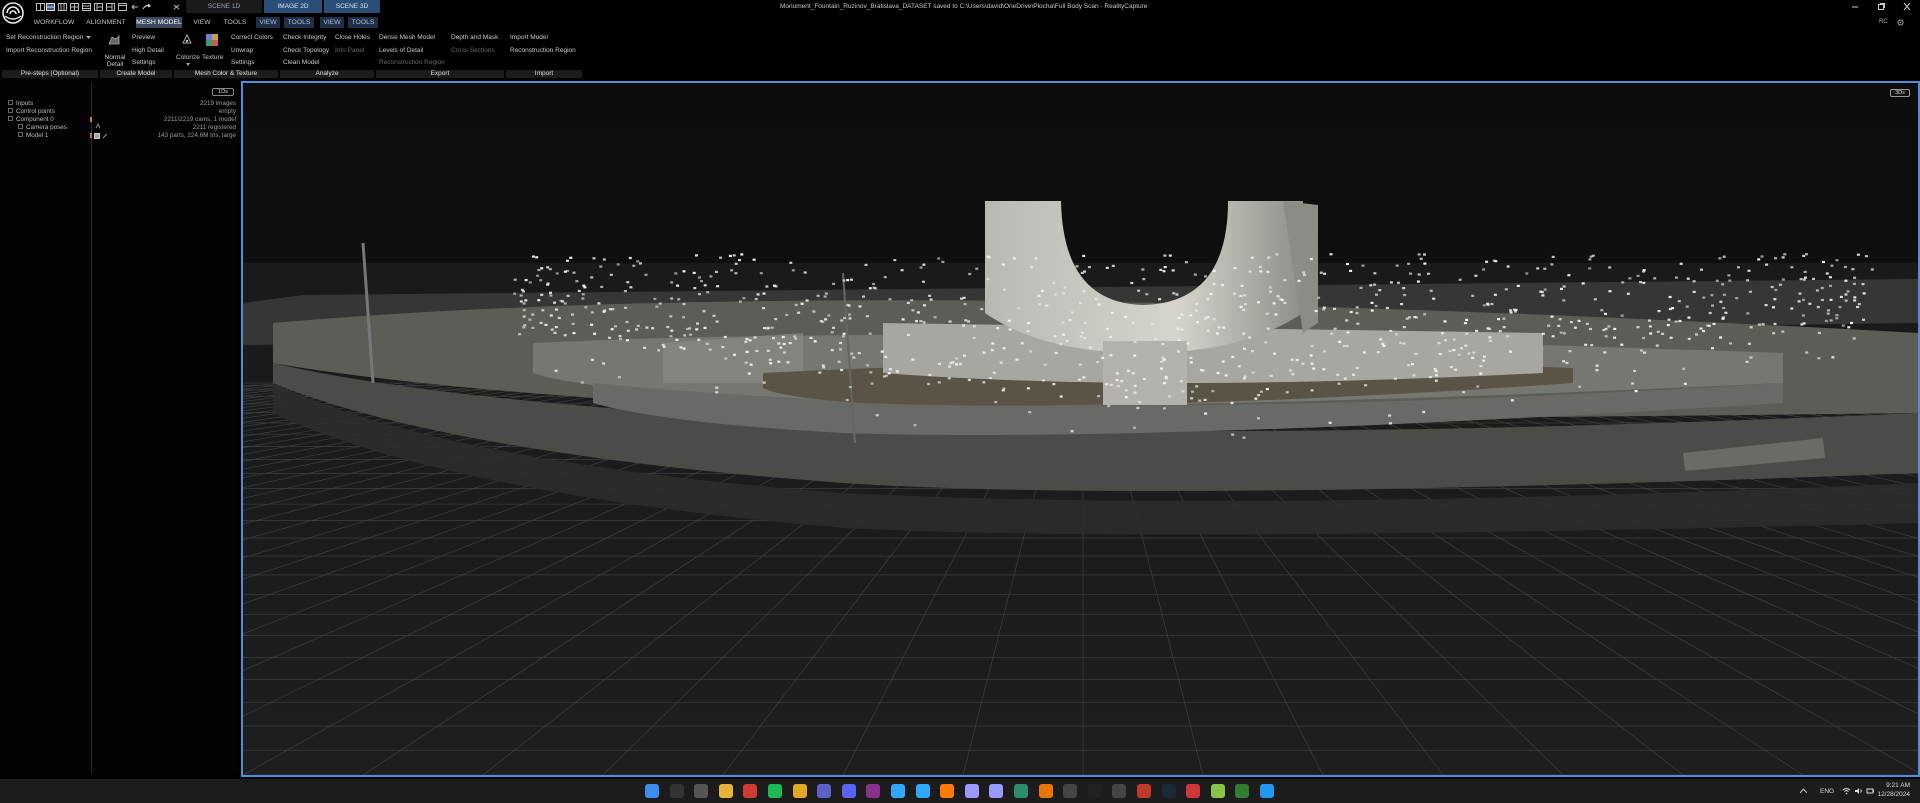  I want to click on steam-icon, so click(1168, 791).